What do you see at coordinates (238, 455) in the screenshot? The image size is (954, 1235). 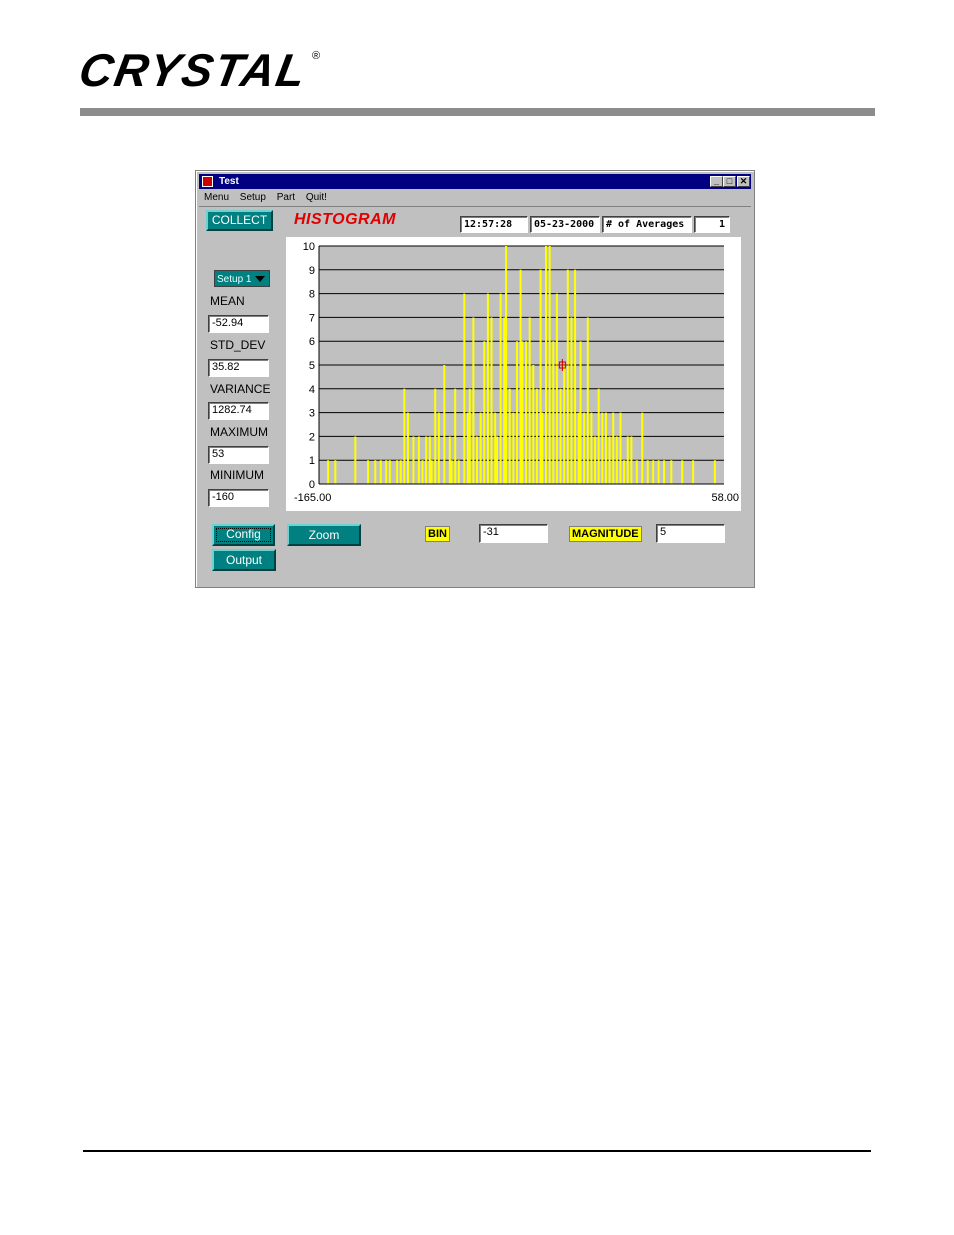 I see `maximum-field: 53` at bounding box center [238, 455].